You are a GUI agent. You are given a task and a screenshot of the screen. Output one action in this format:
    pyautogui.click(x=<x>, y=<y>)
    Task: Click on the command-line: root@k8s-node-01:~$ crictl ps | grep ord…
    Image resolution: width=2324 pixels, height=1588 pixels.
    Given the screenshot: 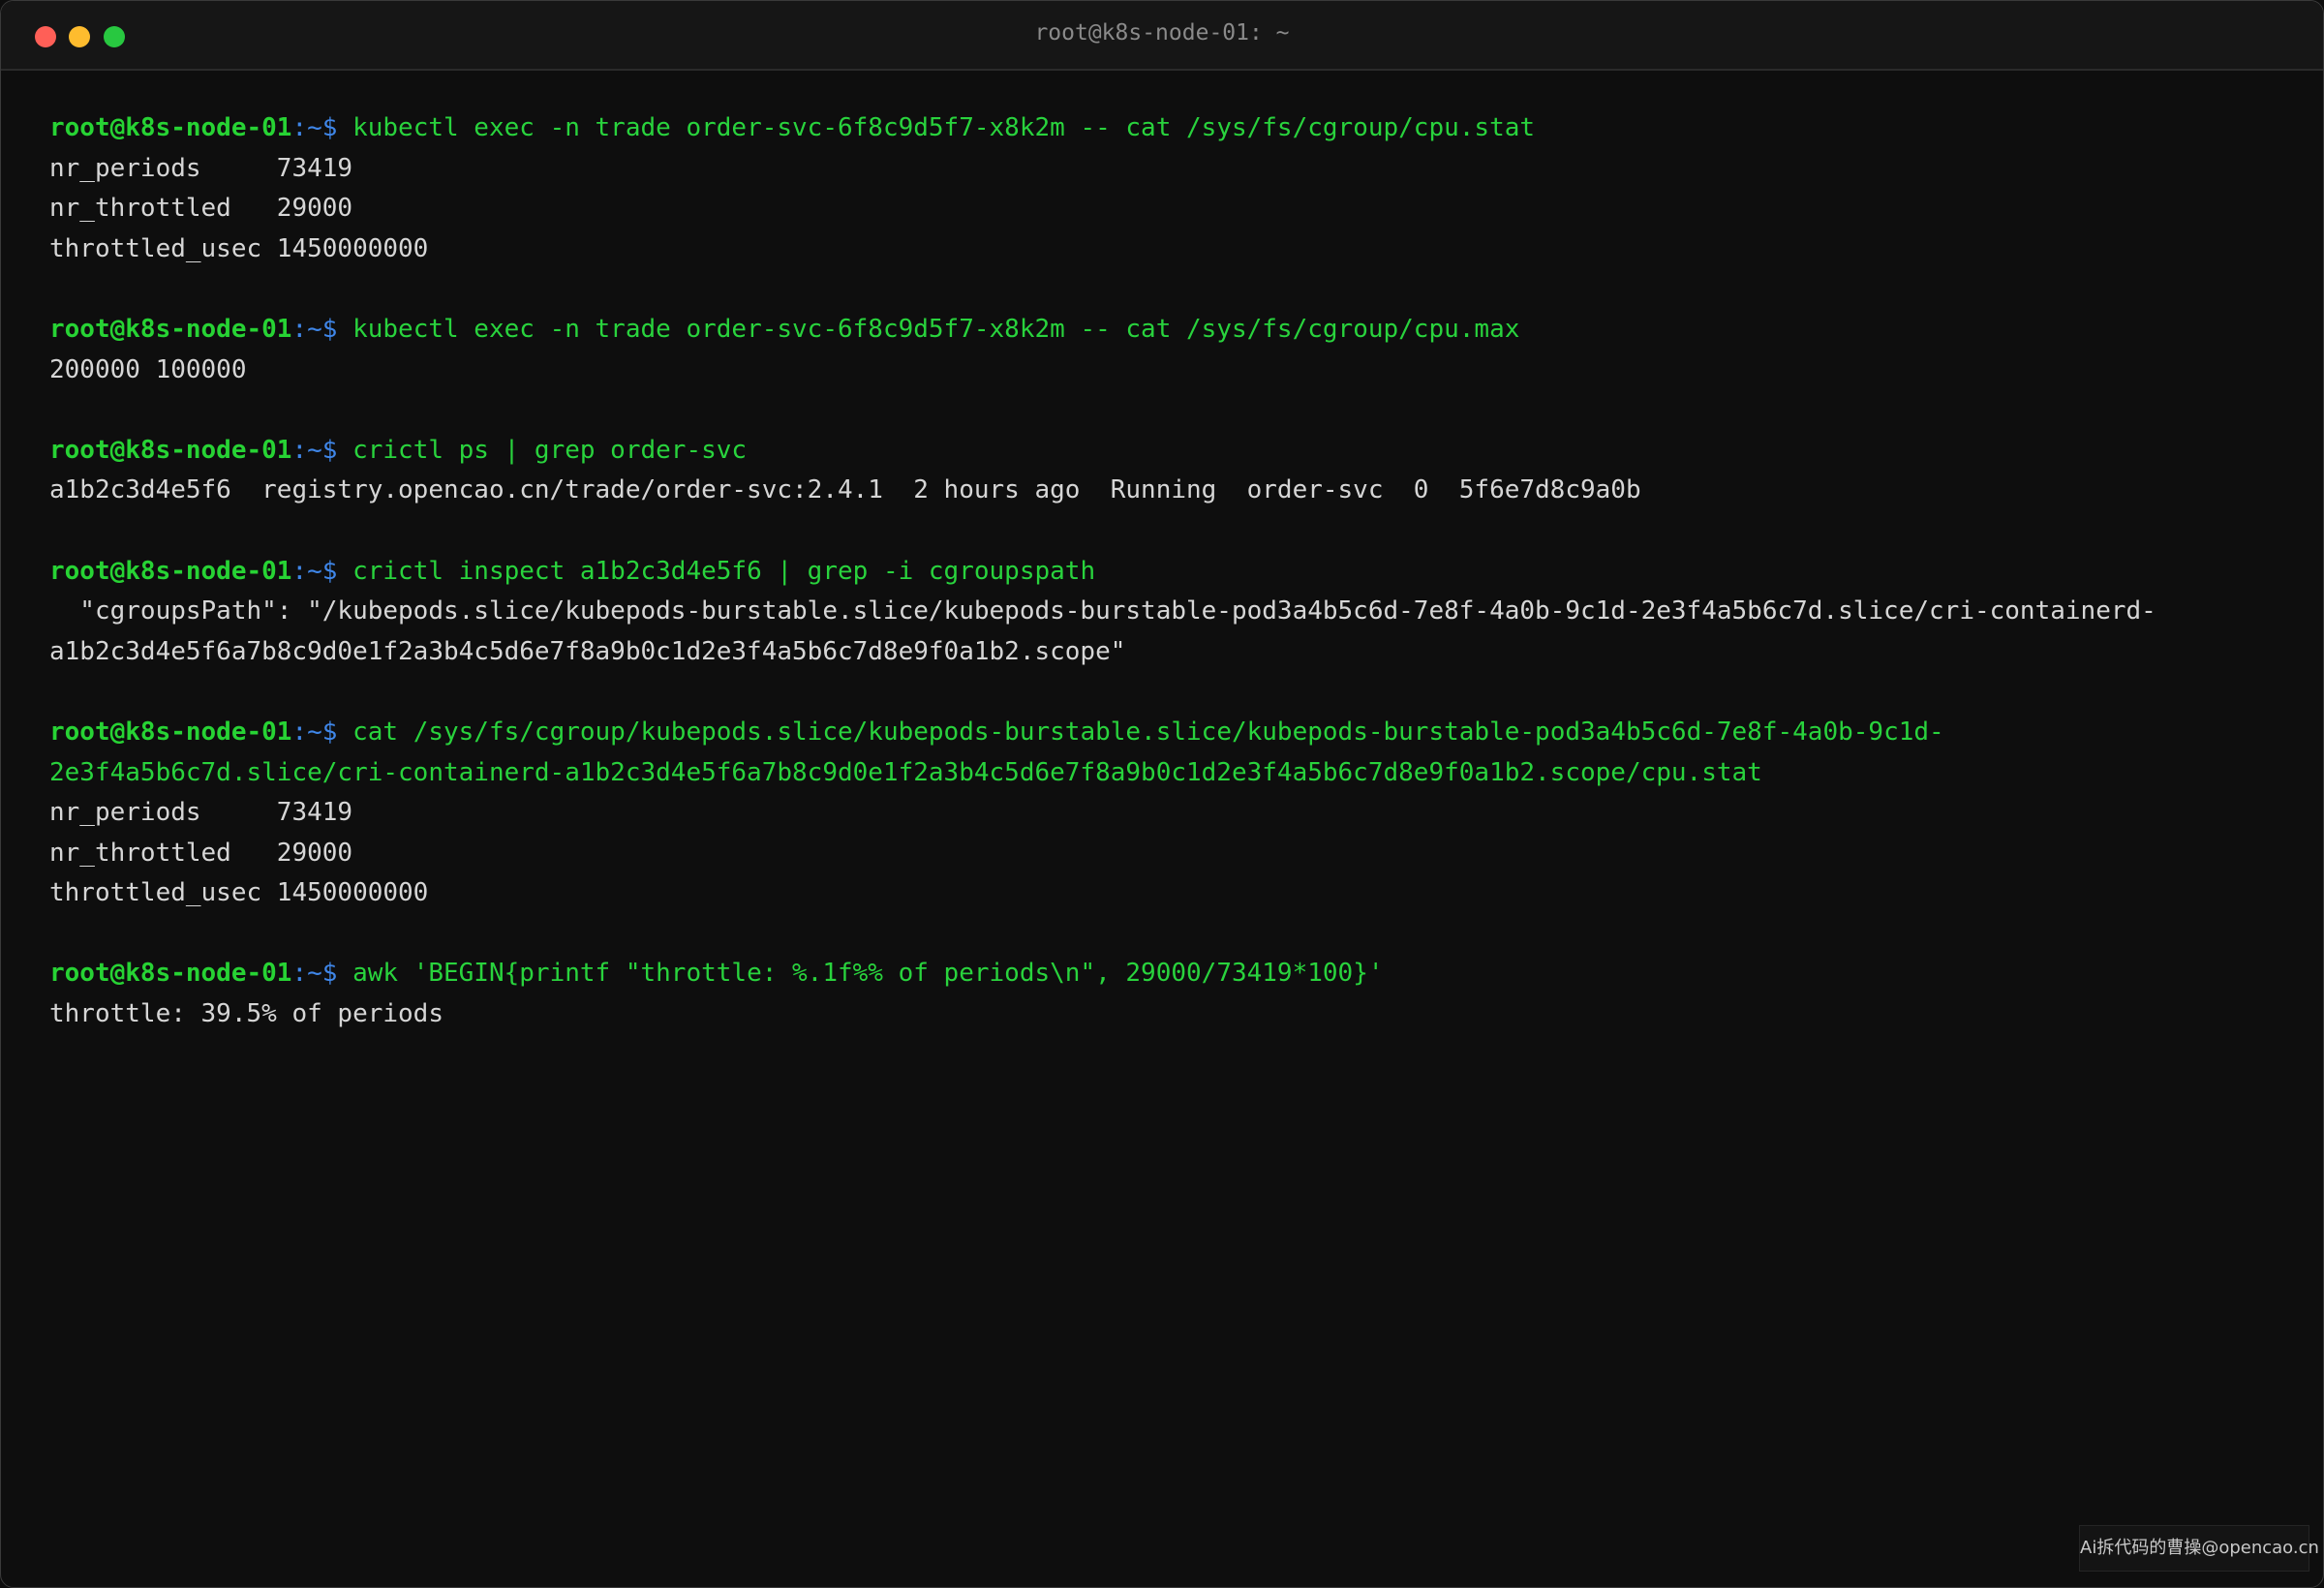 What is the action you would take?
    pyautogui.click(x=1168, y=451)
    